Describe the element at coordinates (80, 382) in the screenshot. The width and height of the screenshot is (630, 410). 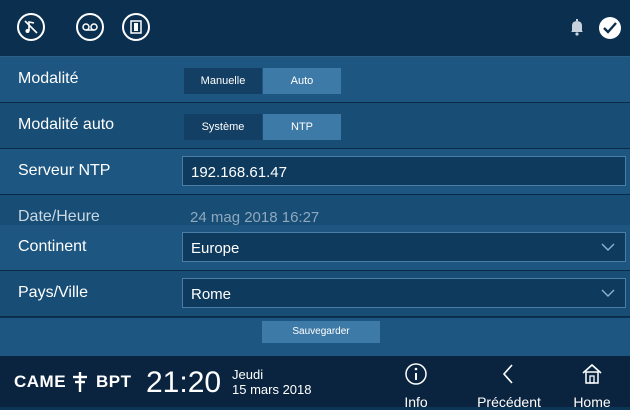
I see `brand-mark-icon` at that location.